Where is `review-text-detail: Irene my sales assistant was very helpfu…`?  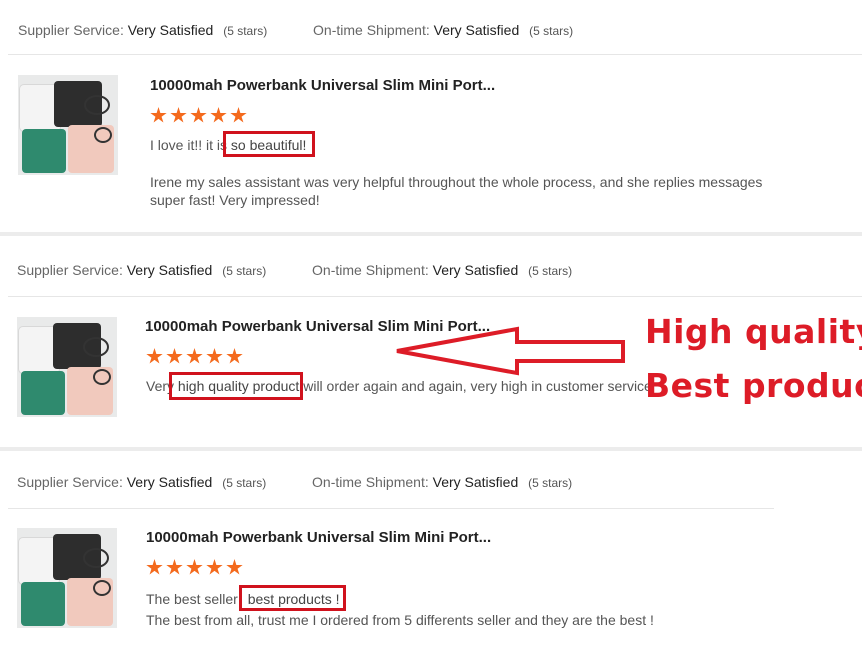 review-text-detail: Irene my sales assistant was very helpfu… is located at coordinates (456, 191).